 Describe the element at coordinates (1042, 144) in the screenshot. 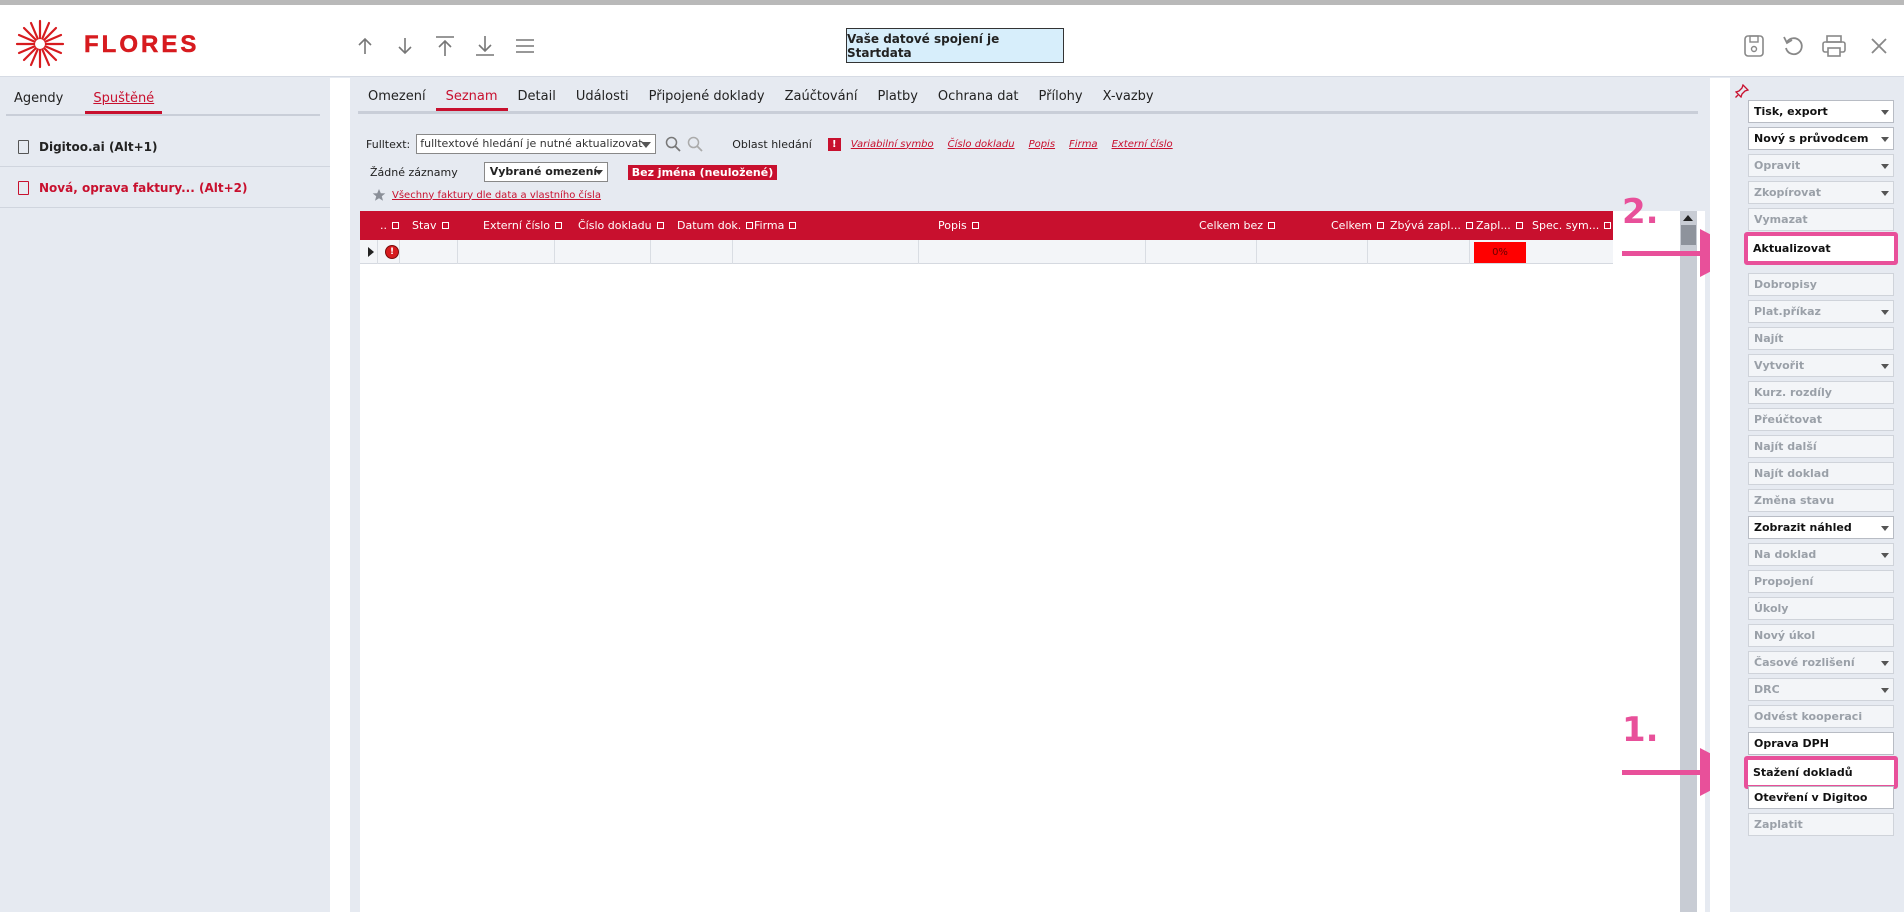

I see `search-area-popis: Popis` at that location.